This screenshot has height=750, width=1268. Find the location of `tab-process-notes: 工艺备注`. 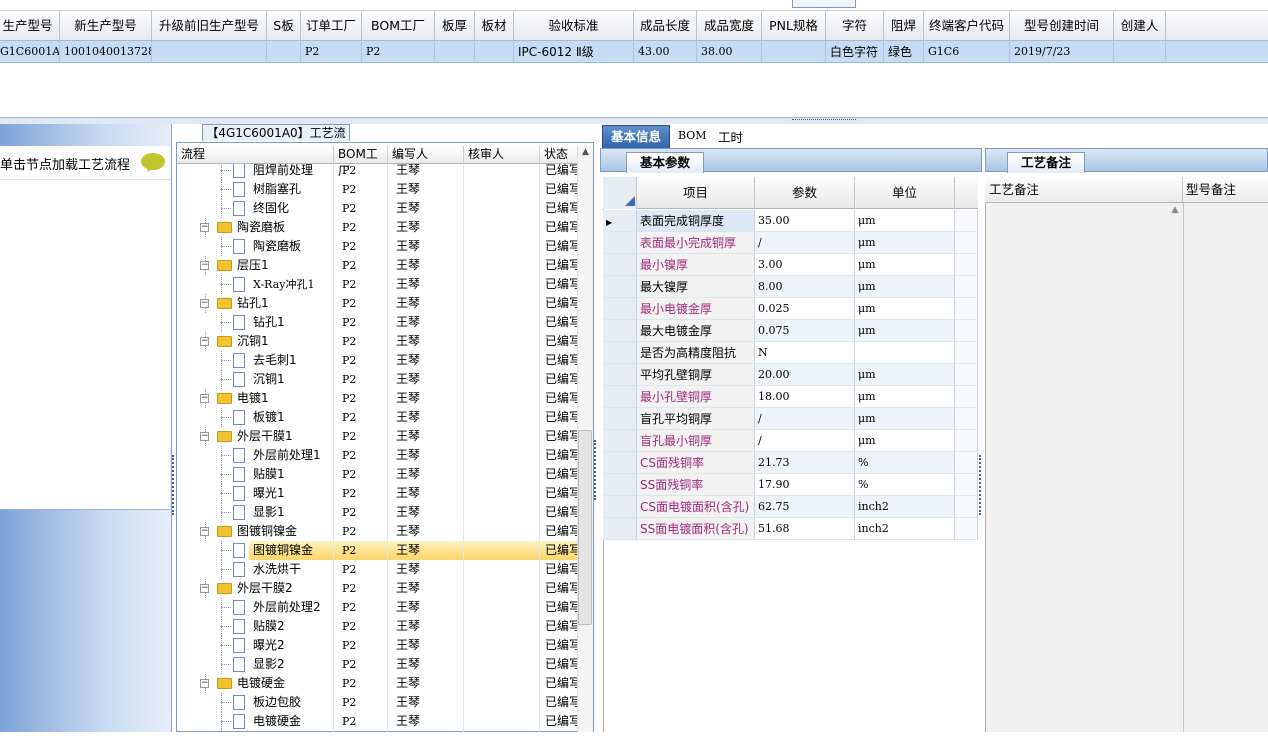

tab-process-notes: 工艺备注 is located at coordinates (1046, 162).